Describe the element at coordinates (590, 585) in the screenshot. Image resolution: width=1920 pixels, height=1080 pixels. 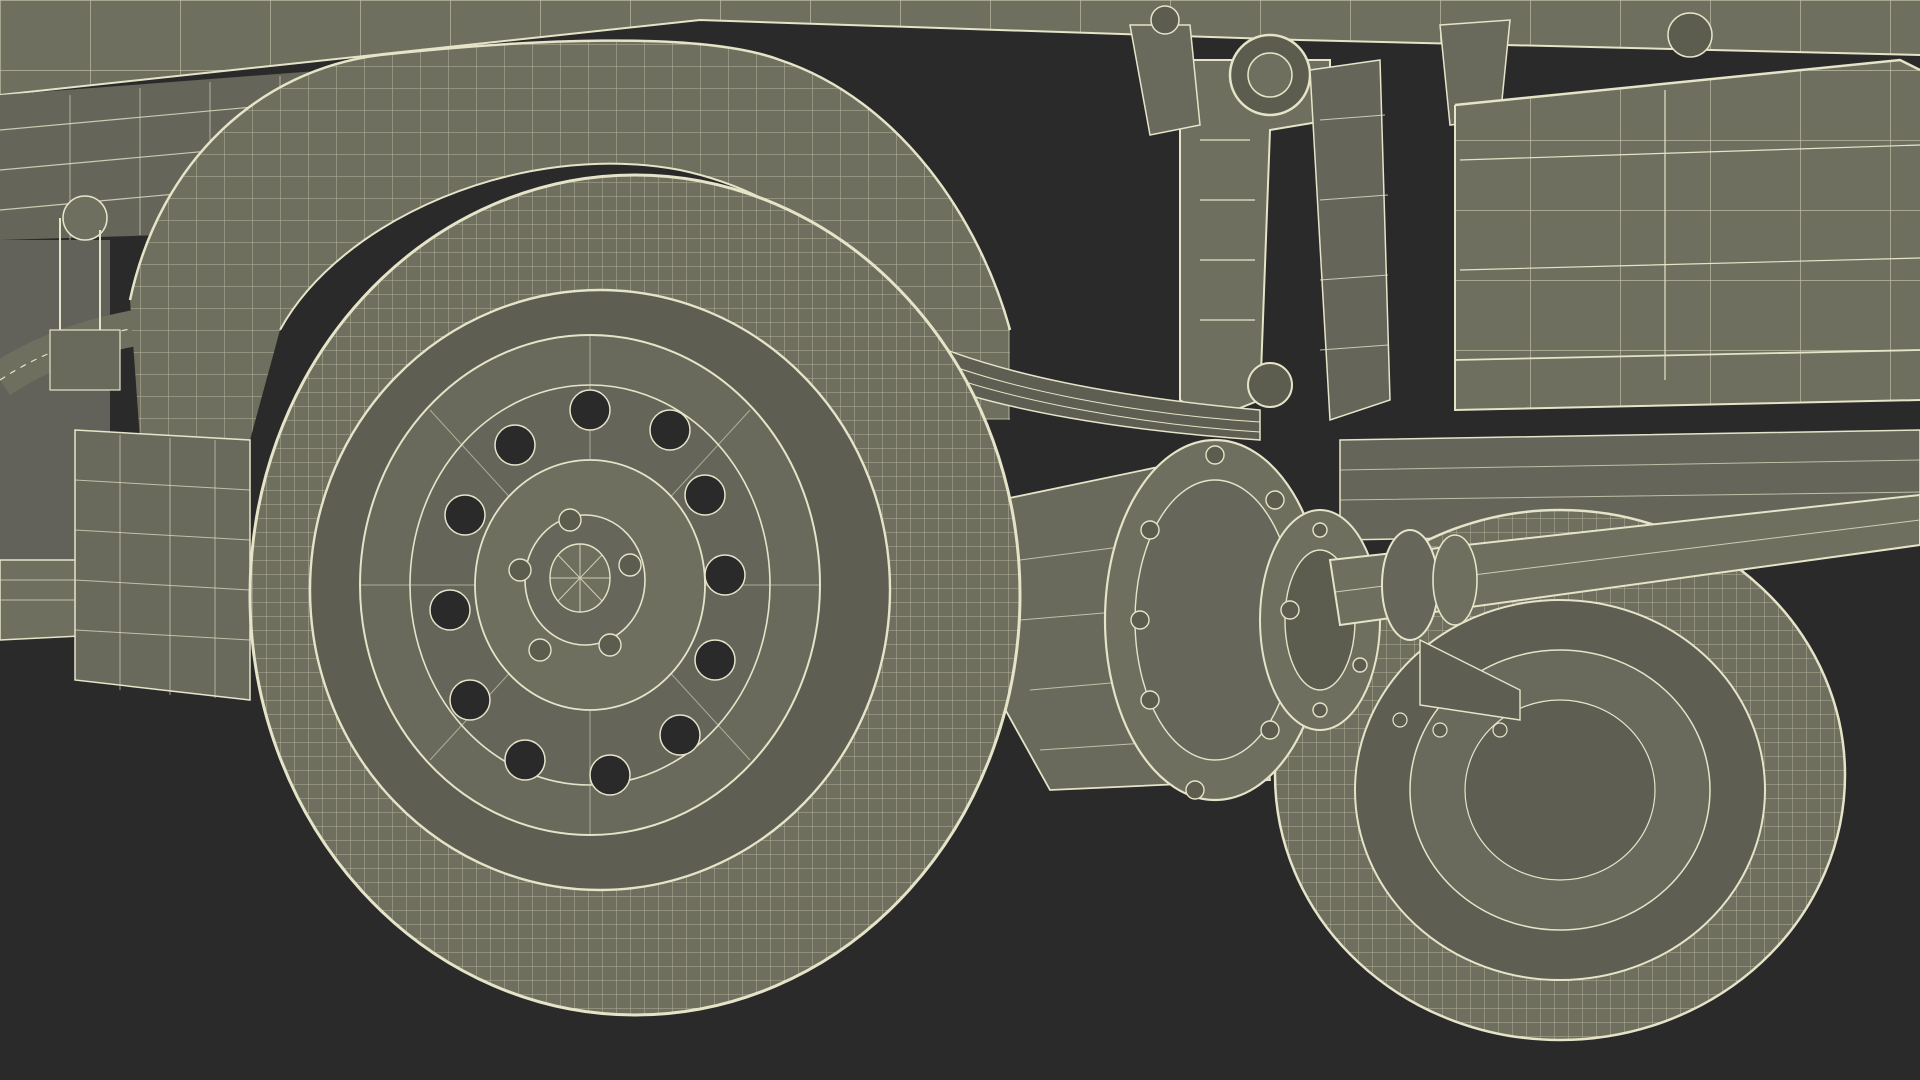
I see `front-wheel-rim` at that location.